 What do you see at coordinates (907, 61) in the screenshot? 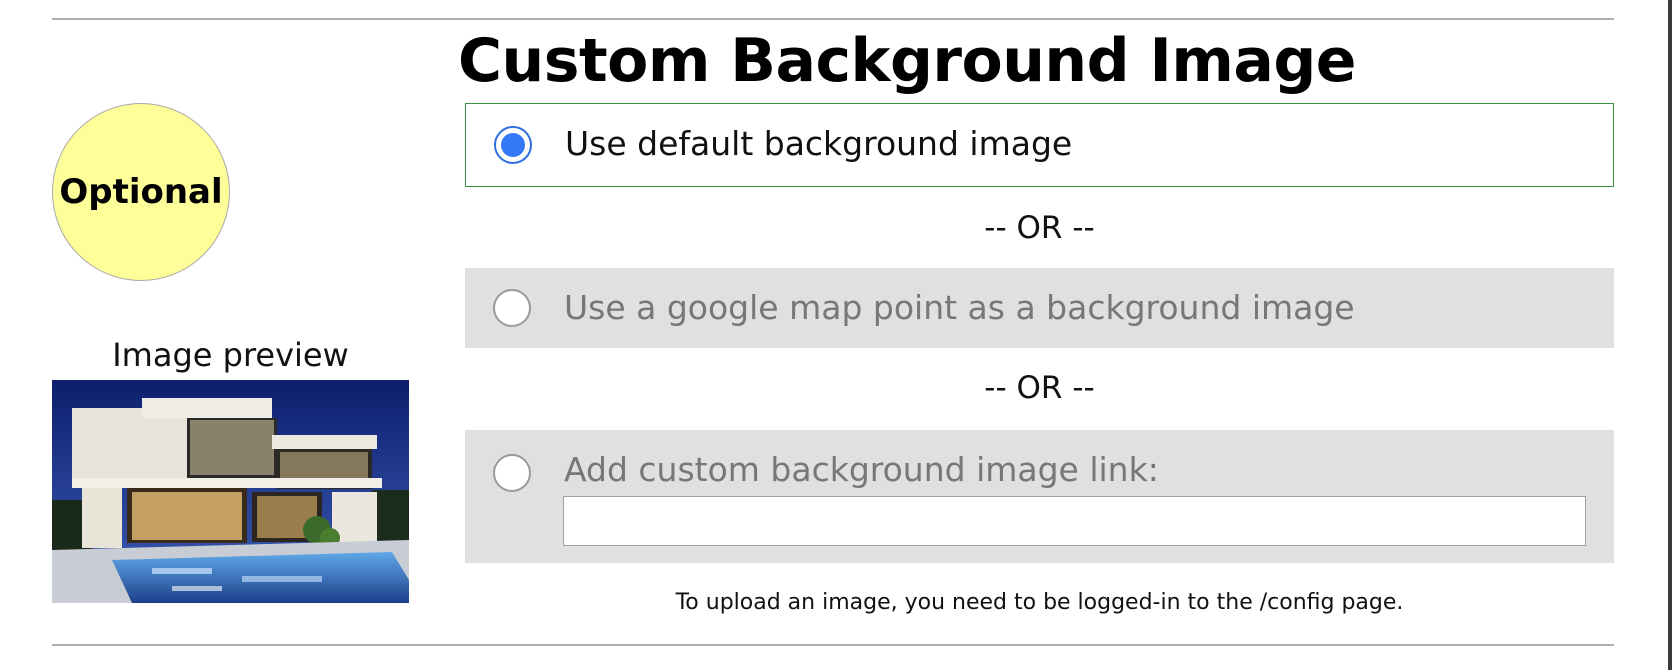
I see `section-title: Custom Background Image` at bounding box center [907, 61].